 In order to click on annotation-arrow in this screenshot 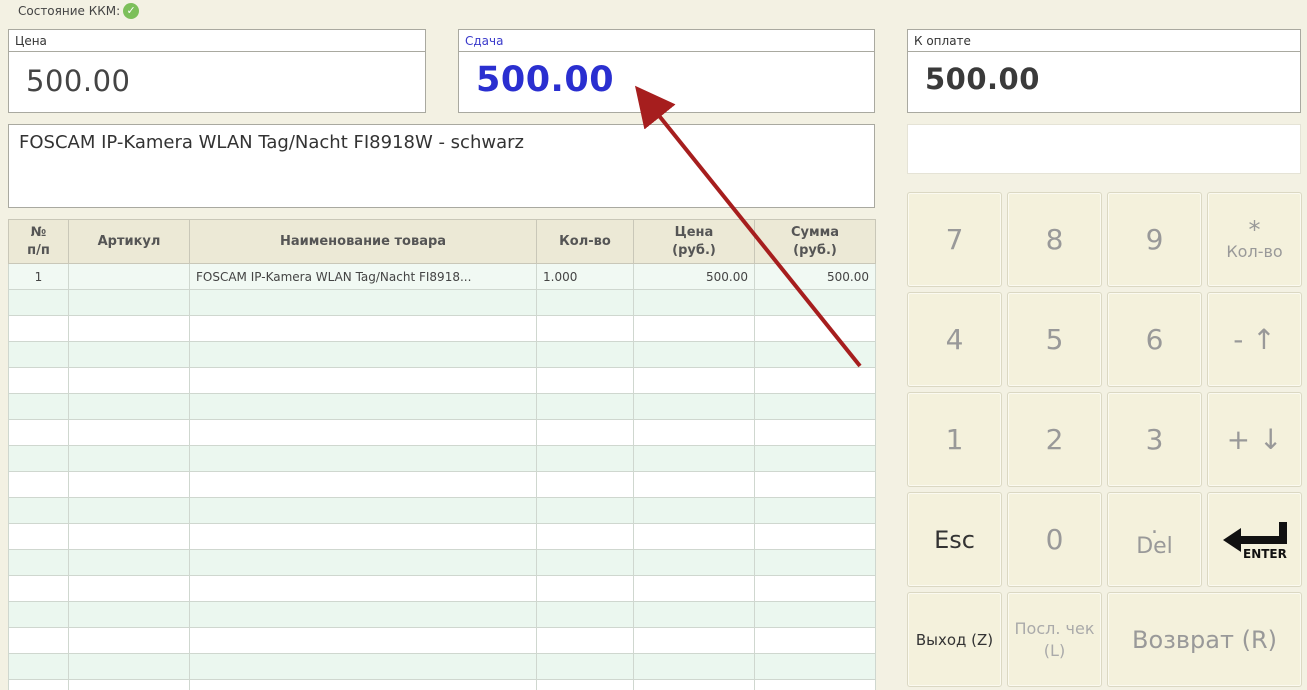, I will do `click(748, 226)`.